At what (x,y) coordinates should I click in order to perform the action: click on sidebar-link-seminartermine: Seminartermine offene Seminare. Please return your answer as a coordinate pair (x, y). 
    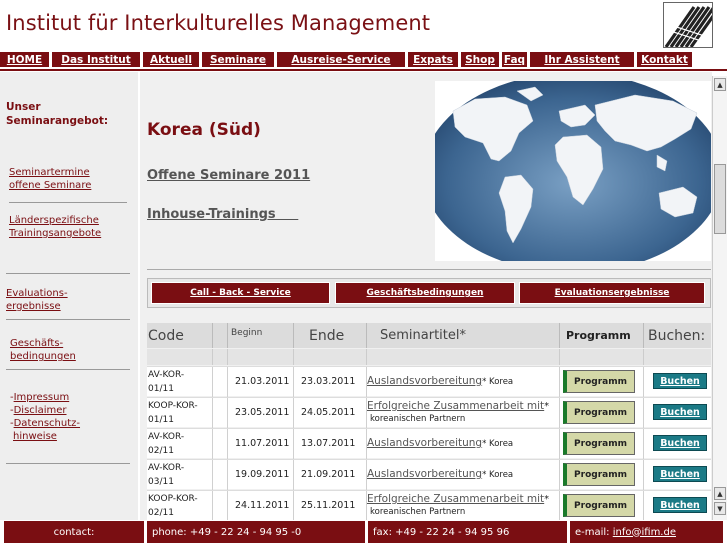
    Looking at the image, I should click on (50, 179).